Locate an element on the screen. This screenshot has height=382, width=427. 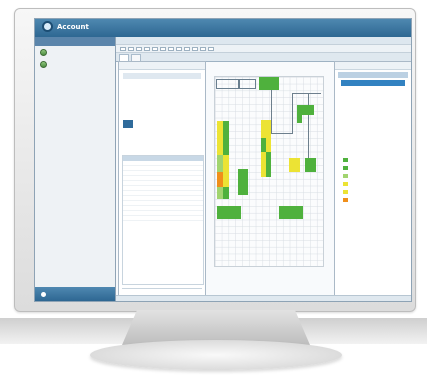
properties-tab is located at coordinates (373, 75).